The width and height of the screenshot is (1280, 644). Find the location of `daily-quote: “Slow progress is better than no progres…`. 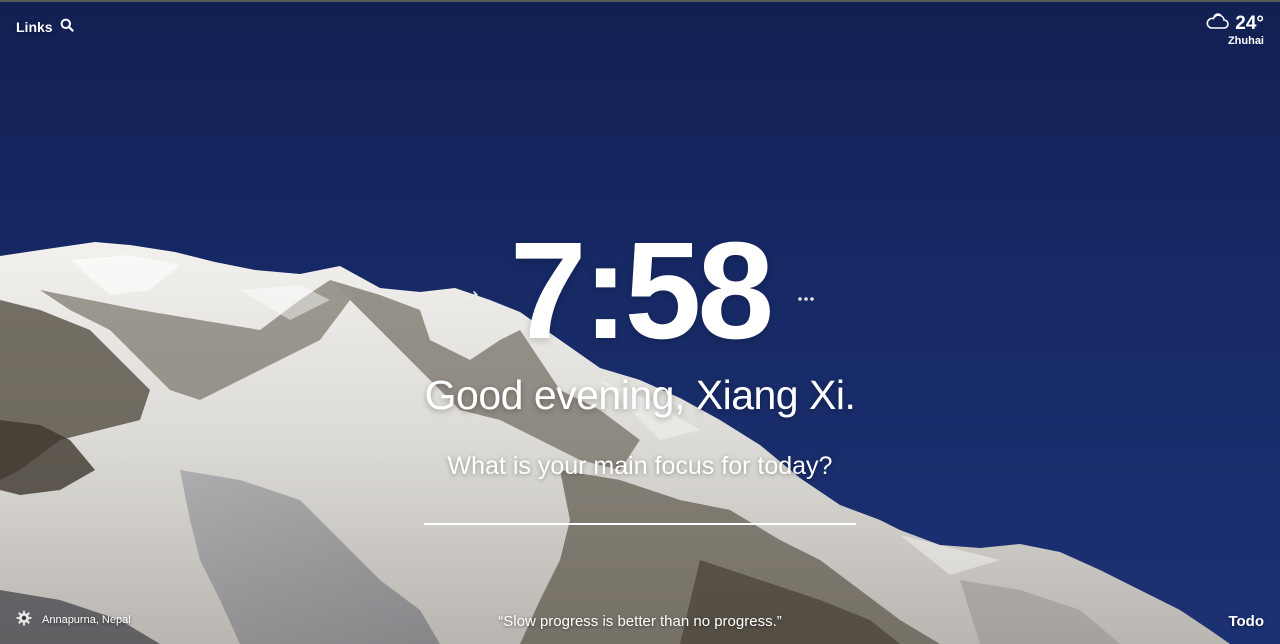

daily-quote: “Slow progress is better than no progres… is located at coordinates (640, 621).